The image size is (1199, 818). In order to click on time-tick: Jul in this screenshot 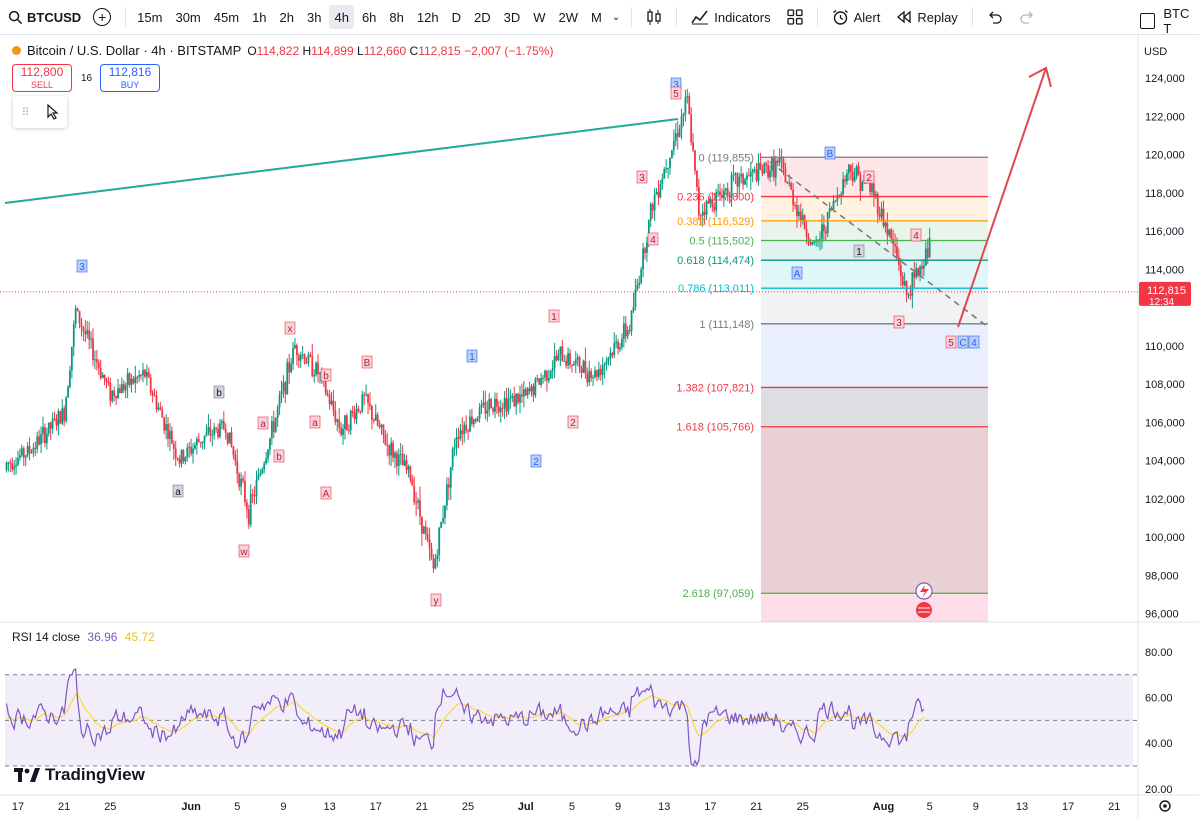, I will do `click(526, 807)`.